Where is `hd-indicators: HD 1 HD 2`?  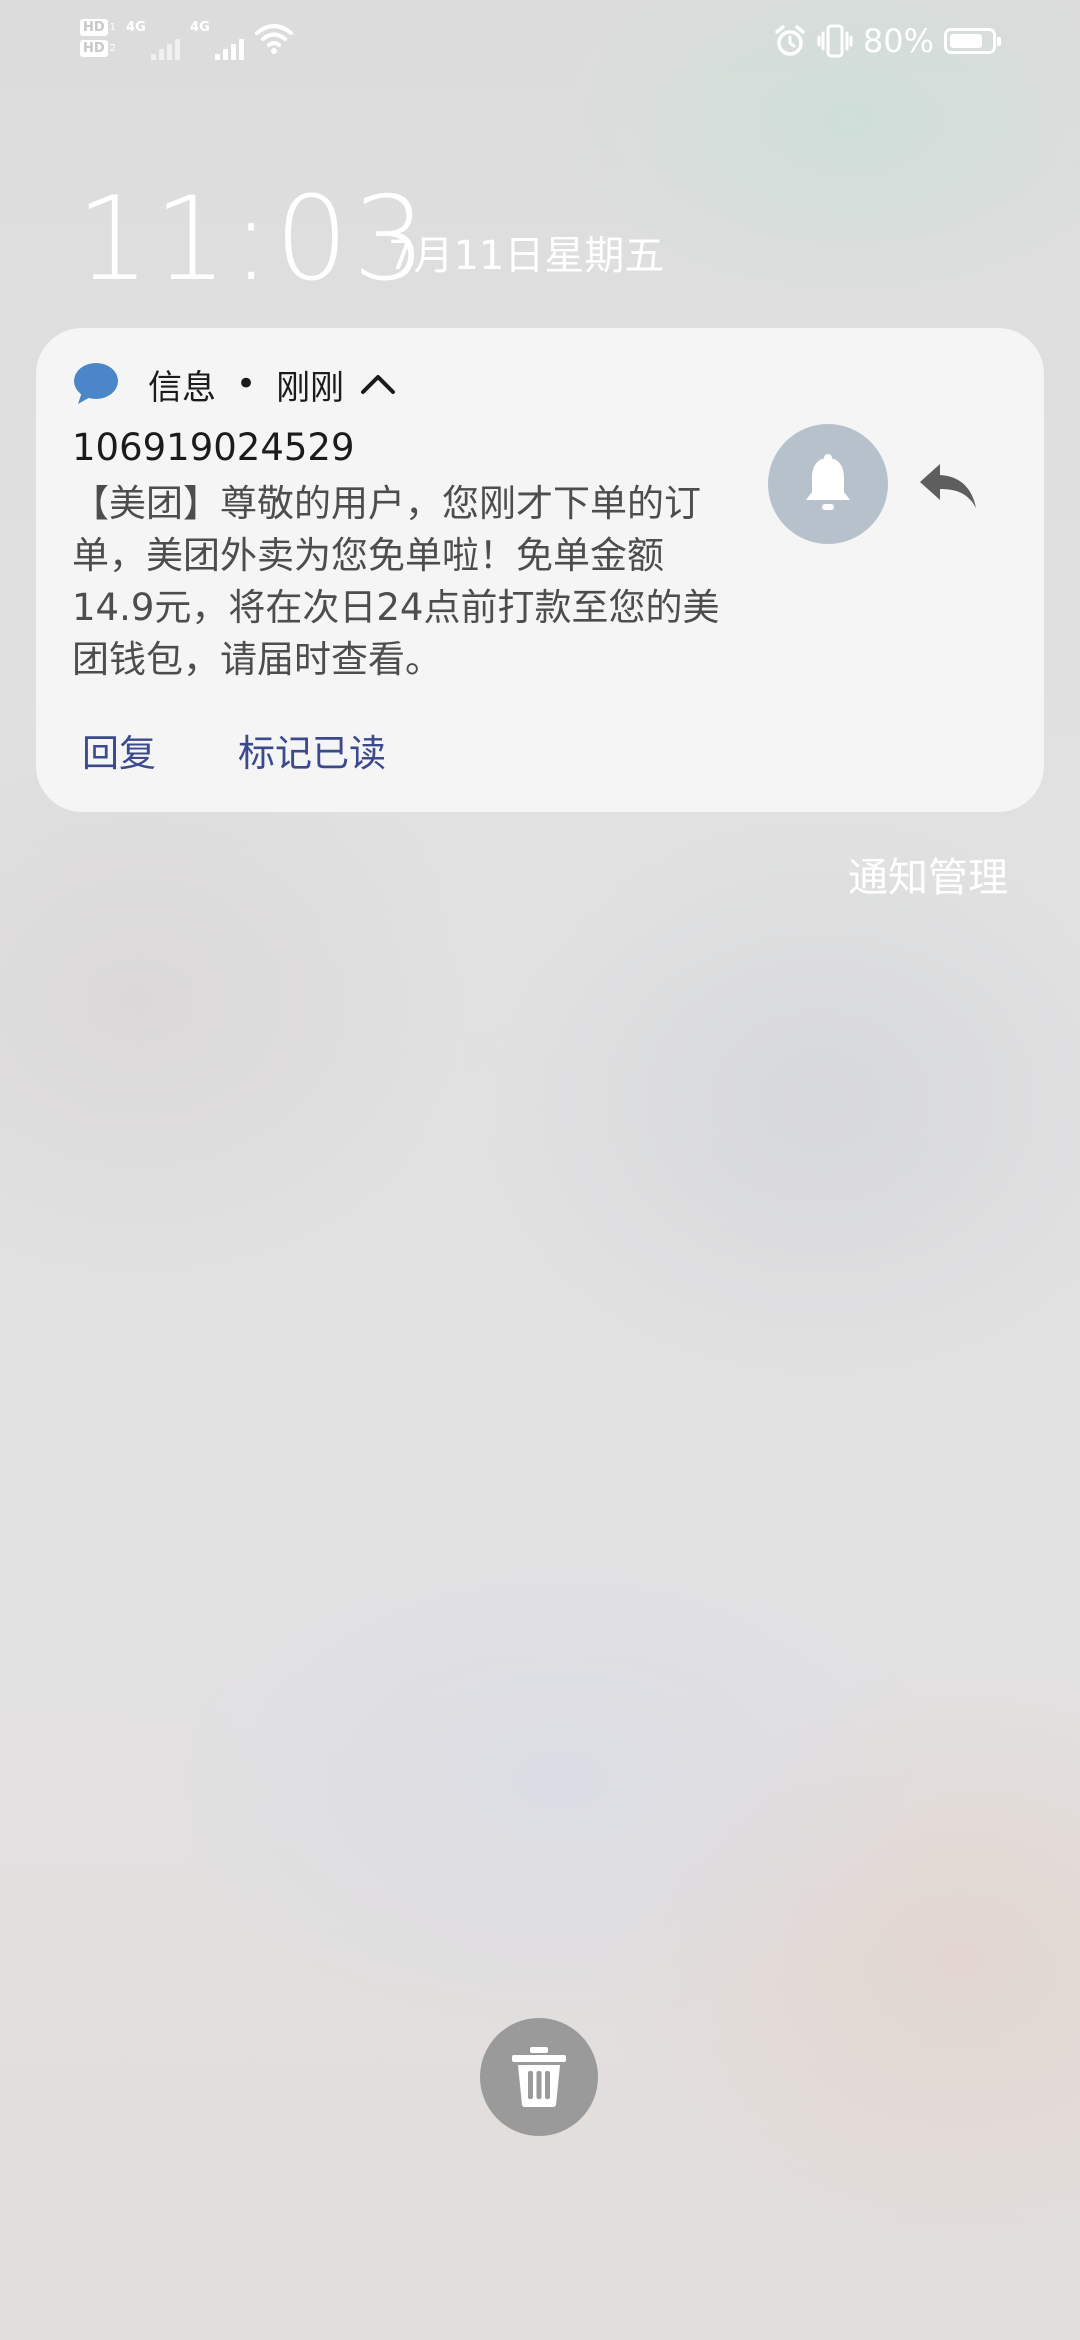
hd-indicators: HD 1 HD 2 is located at coordinates (98, 38).